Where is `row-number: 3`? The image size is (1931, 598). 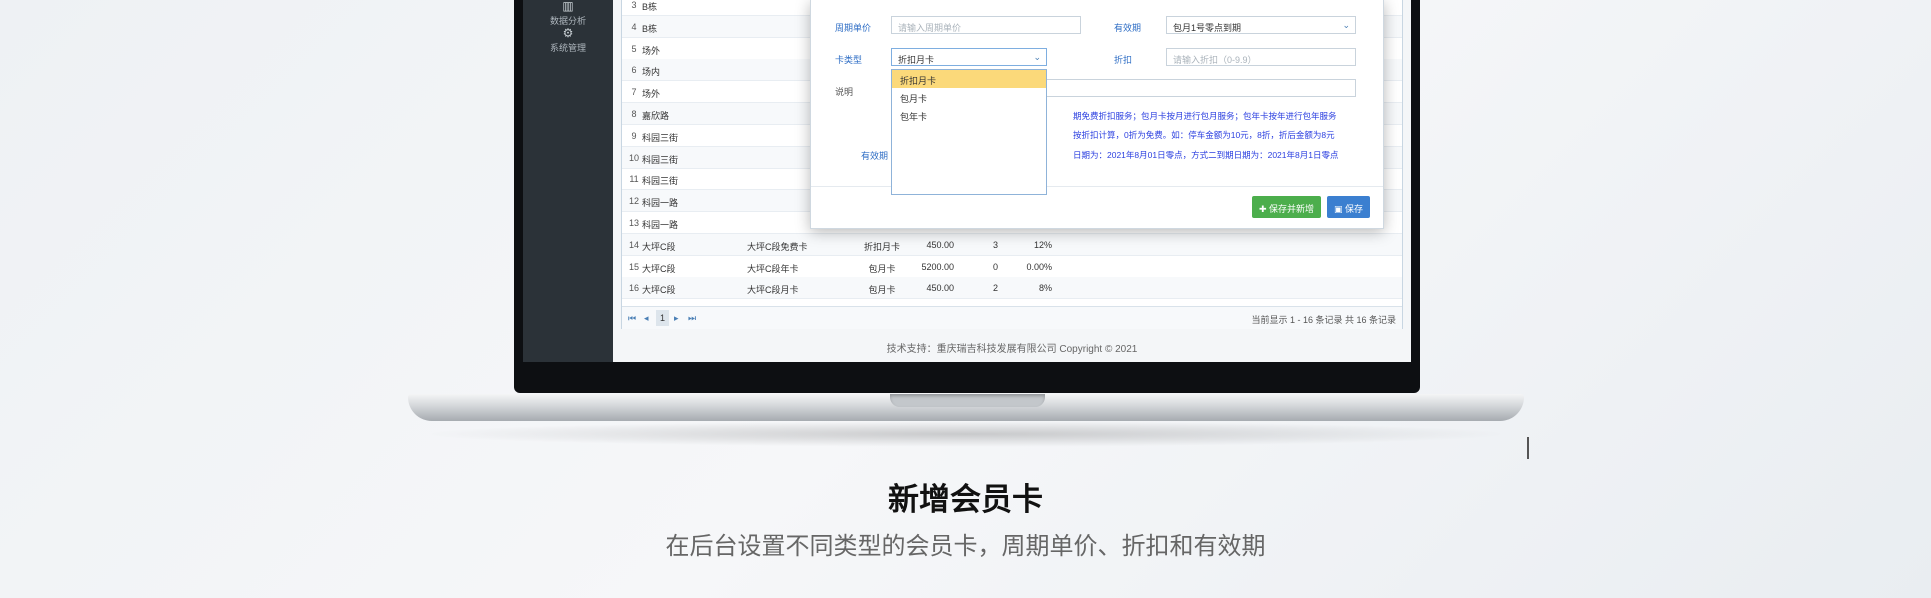
row-number: 3 is located at coordinates (634, 5).